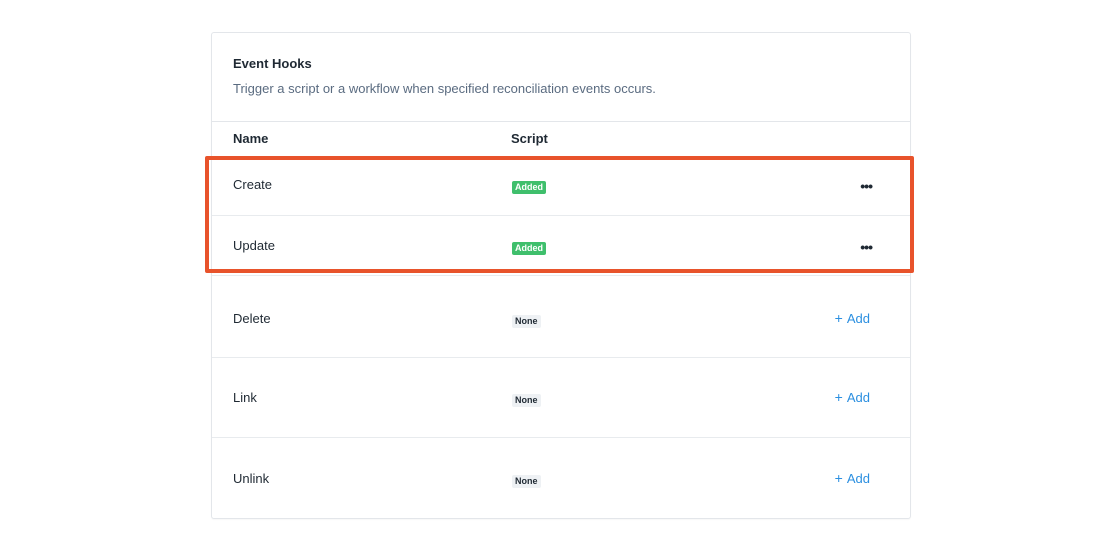 This screenshot has width=1120, height=560. Describe the element at coordinates (561, 397) in the screenshot. I see `table-row: Link None + Add` at that location.